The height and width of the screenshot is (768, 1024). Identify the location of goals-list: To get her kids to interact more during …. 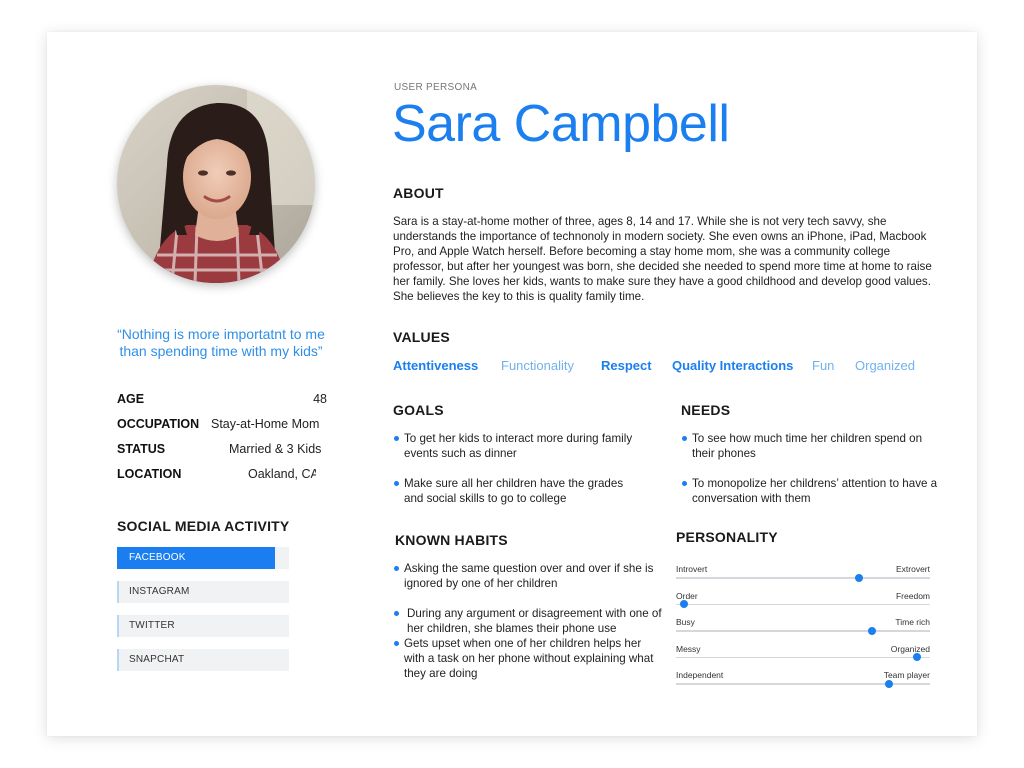
(518, 468).